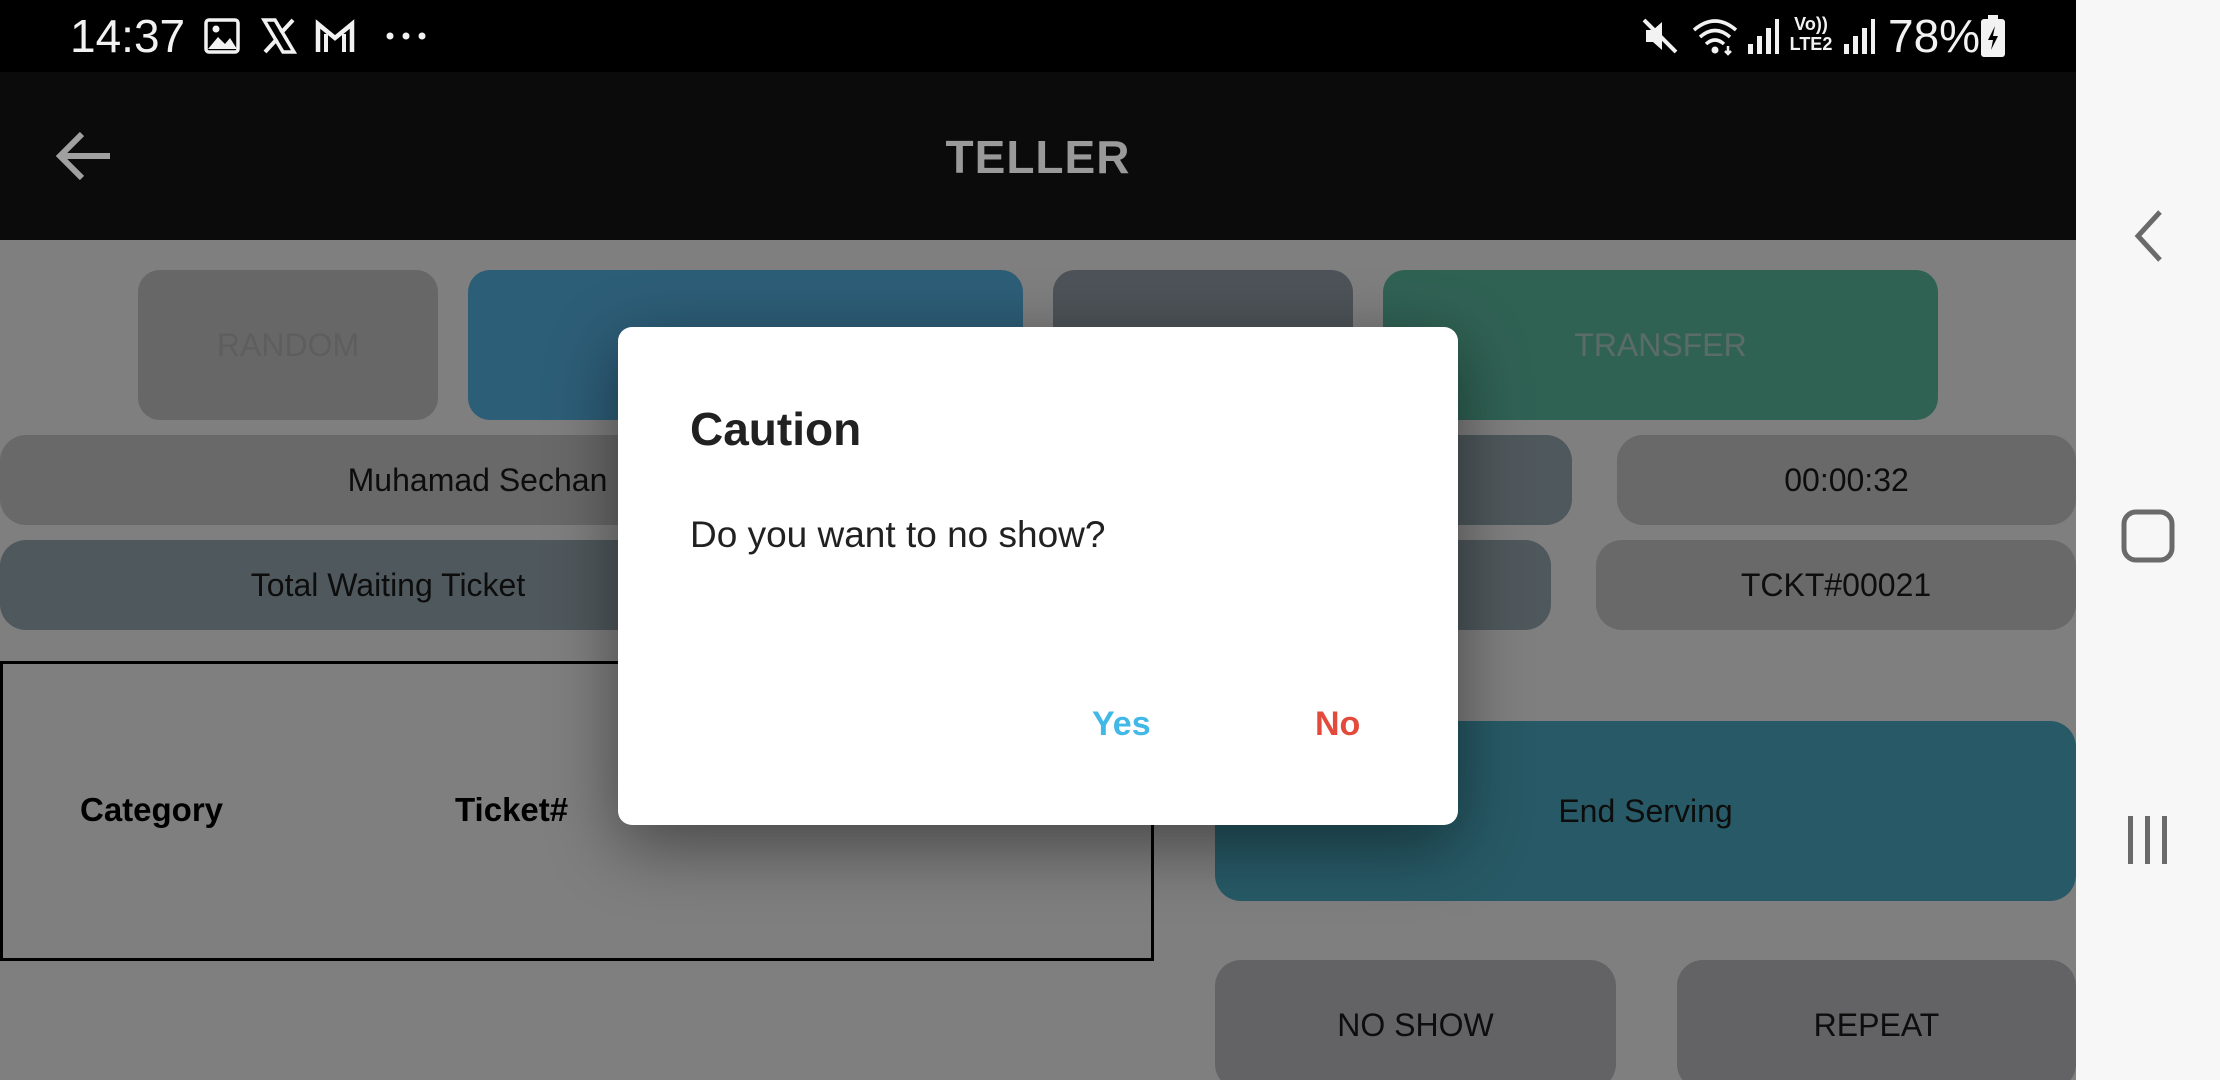 Image resolution: width=2220 pixels, height=1080 pixels. I want to click on back-nav-icon, so click(2148, 236).